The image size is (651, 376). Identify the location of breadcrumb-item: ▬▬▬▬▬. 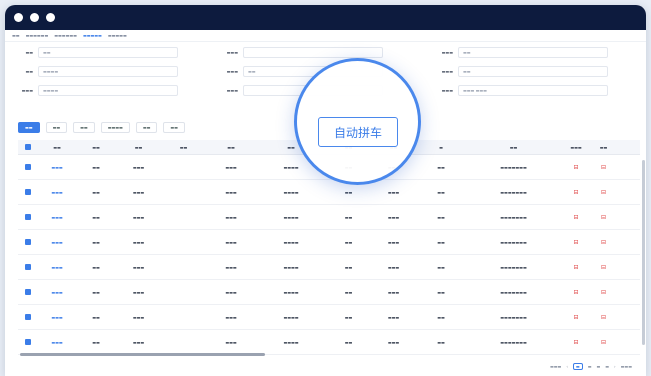
(117, 35).